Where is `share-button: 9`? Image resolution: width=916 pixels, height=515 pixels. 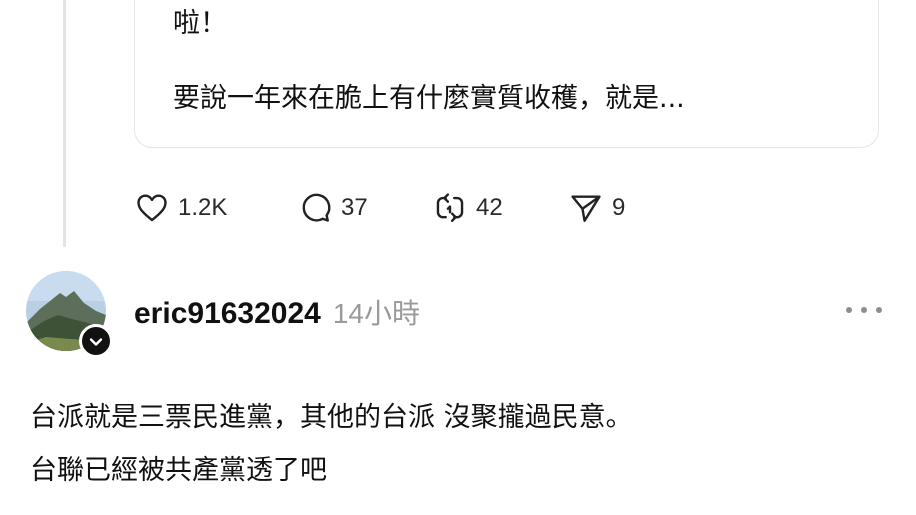 share-button: 9 is located at coordinates (596, 208).